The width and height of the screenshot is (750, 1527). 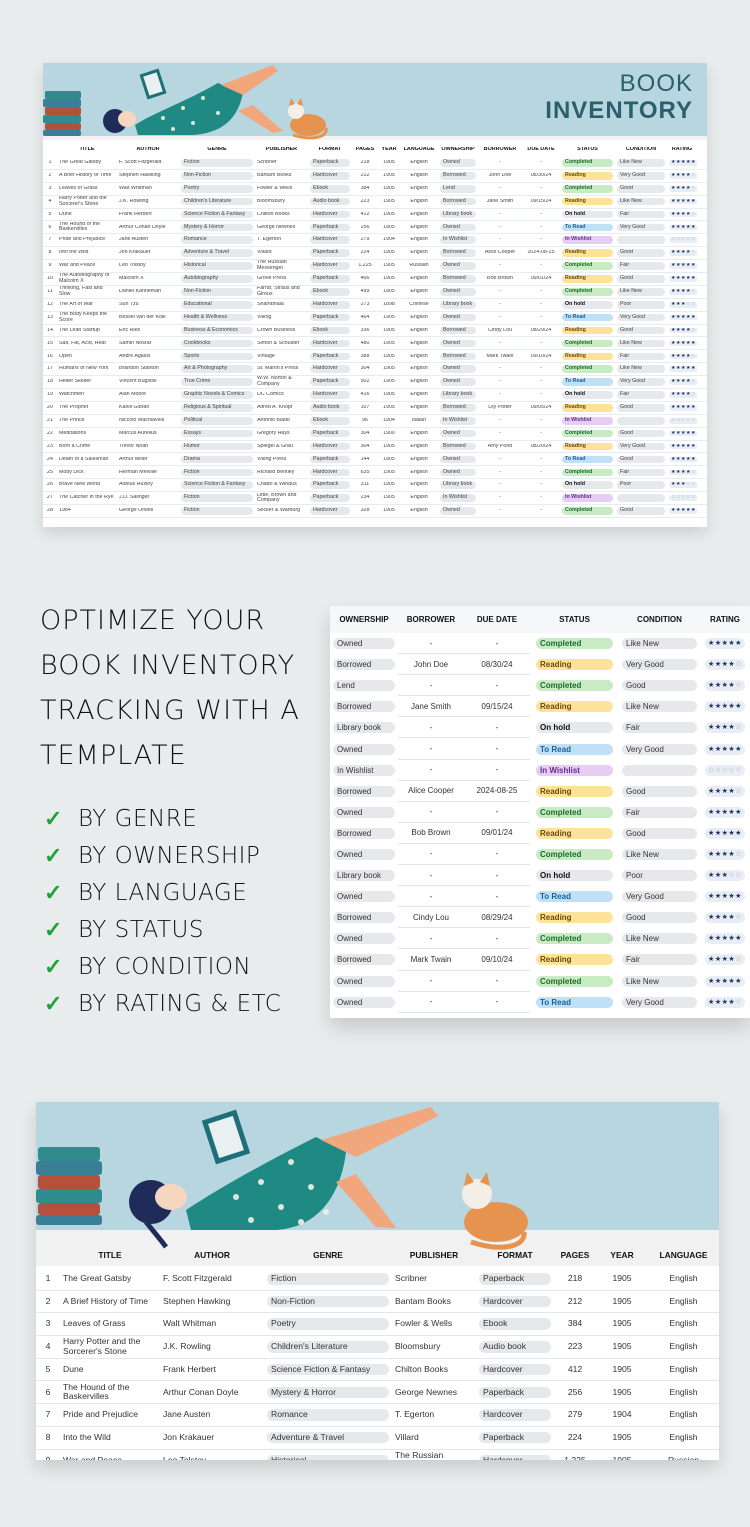 I want to click on genre-cell-value: Children's Literature, so click(x=217, y=201).